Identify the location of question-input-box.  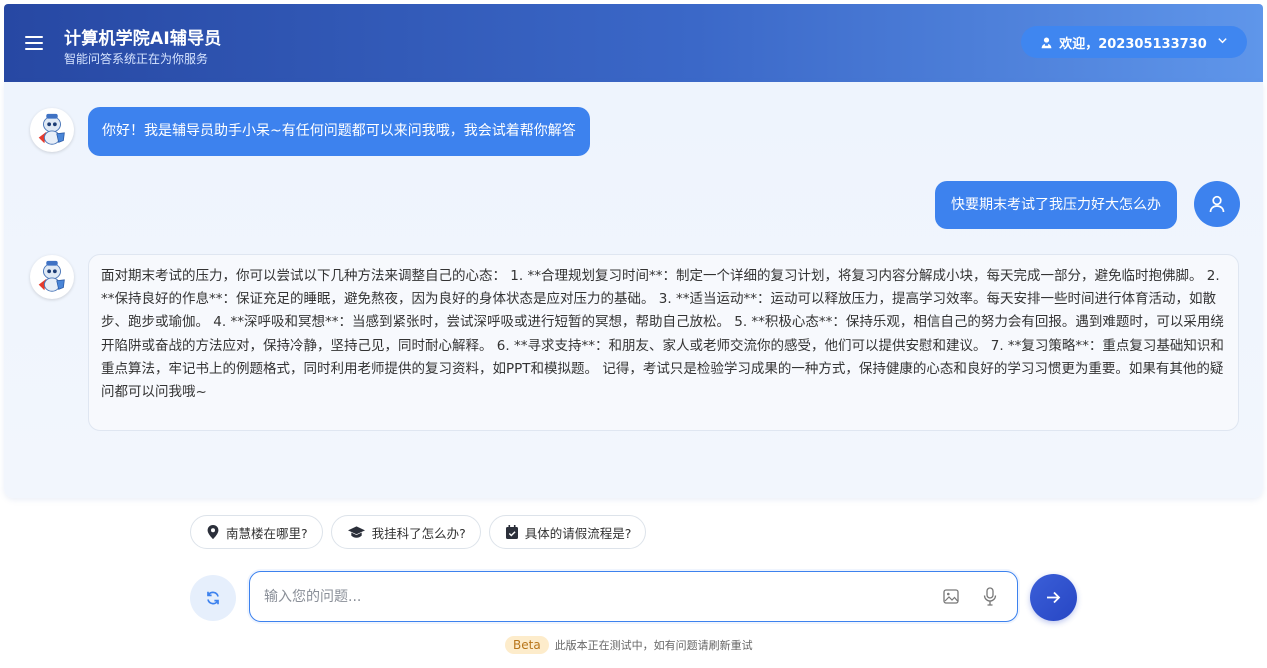
(633, 596).